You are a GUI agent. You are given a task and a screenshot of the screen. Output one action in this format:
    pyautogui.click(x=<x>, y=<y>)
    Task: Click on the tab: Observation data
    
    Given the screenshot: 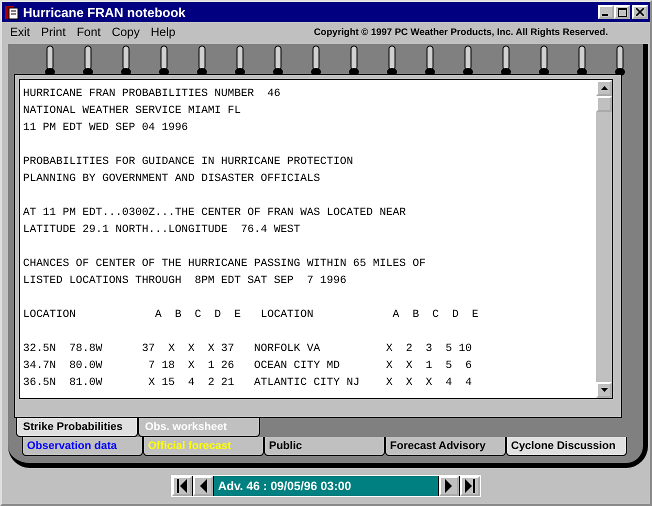 What is the action you would take?
    pyautogui.click(x=82, y=446)
    